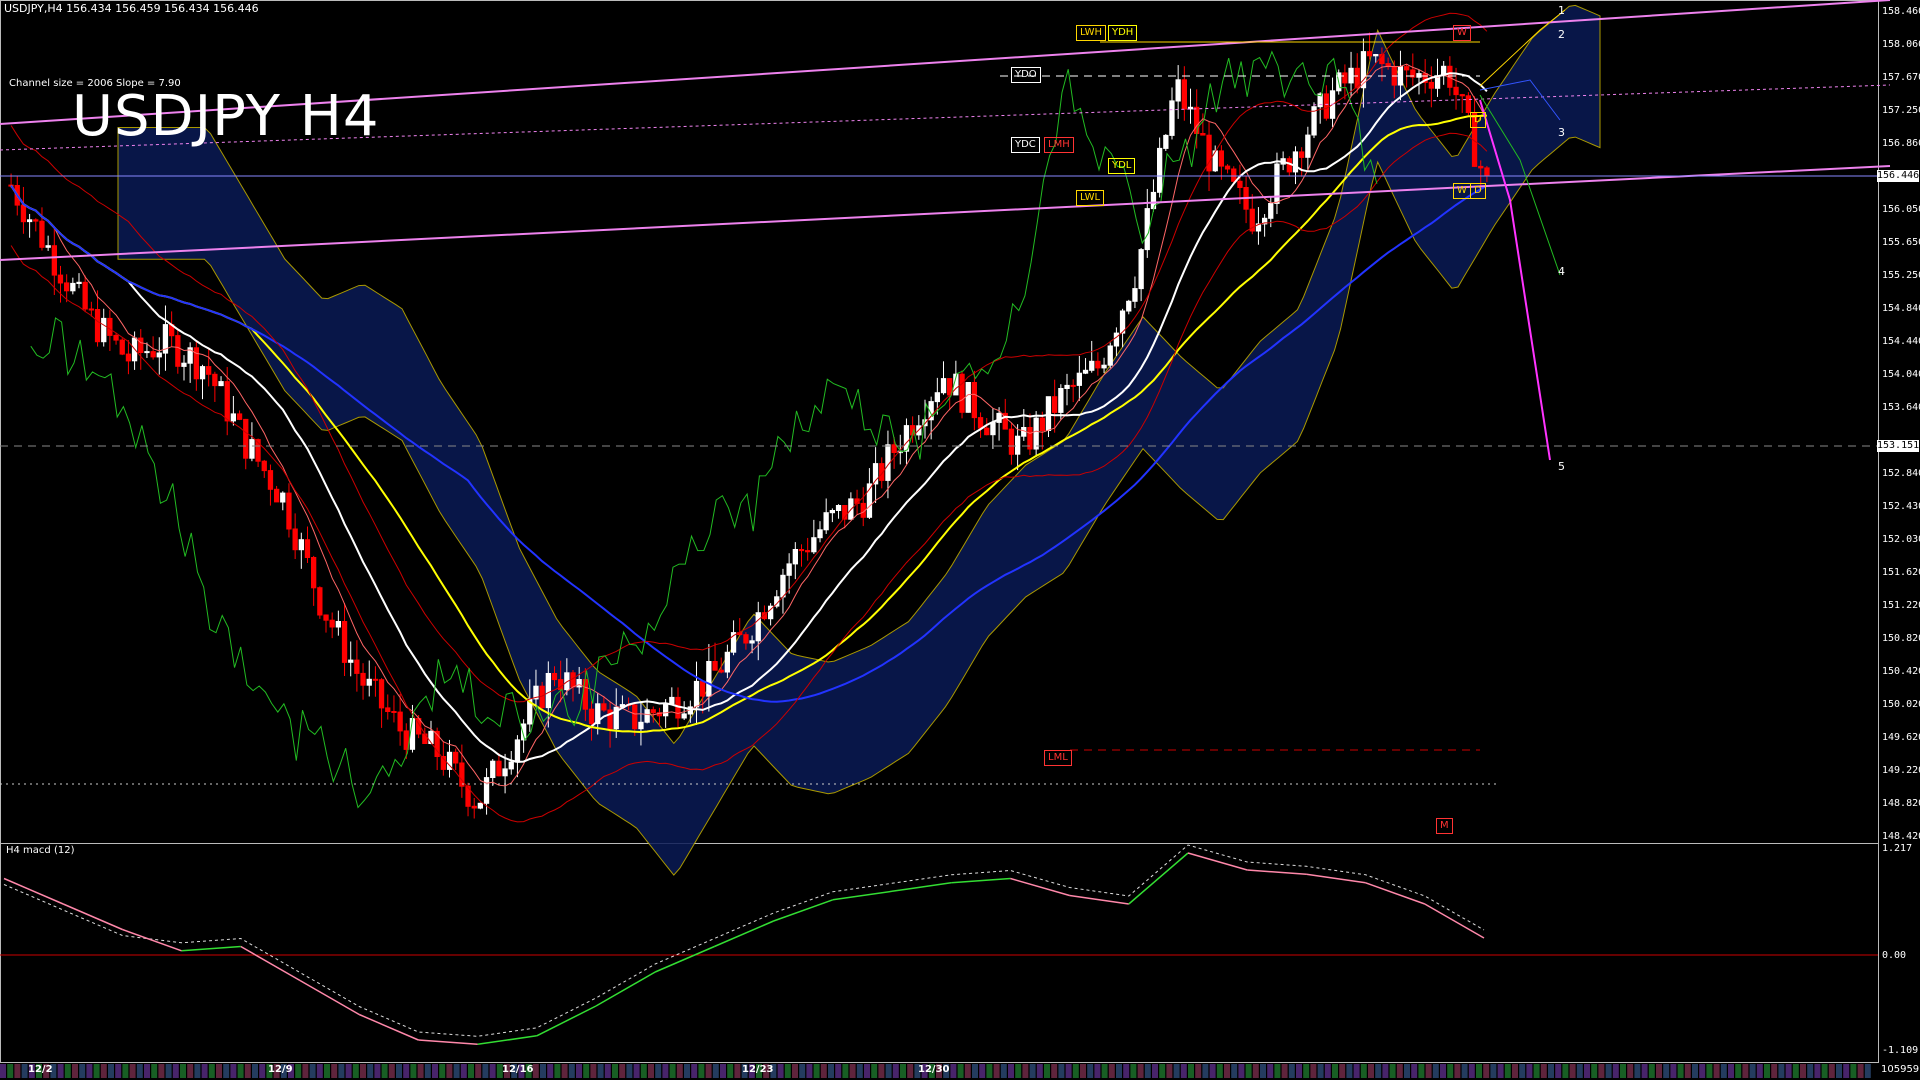  I want to click on macd-tick: -1.109, so click(1900, 1050).